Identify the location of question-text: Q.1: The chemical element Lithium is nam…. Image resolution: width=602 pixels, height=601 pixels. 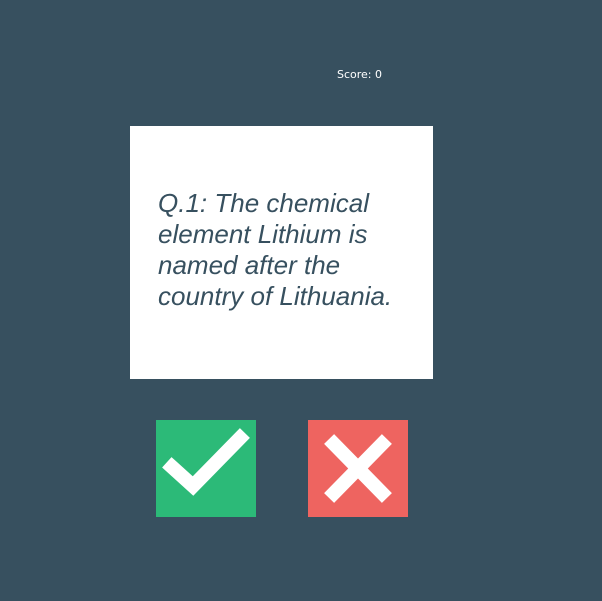
(275, 249).